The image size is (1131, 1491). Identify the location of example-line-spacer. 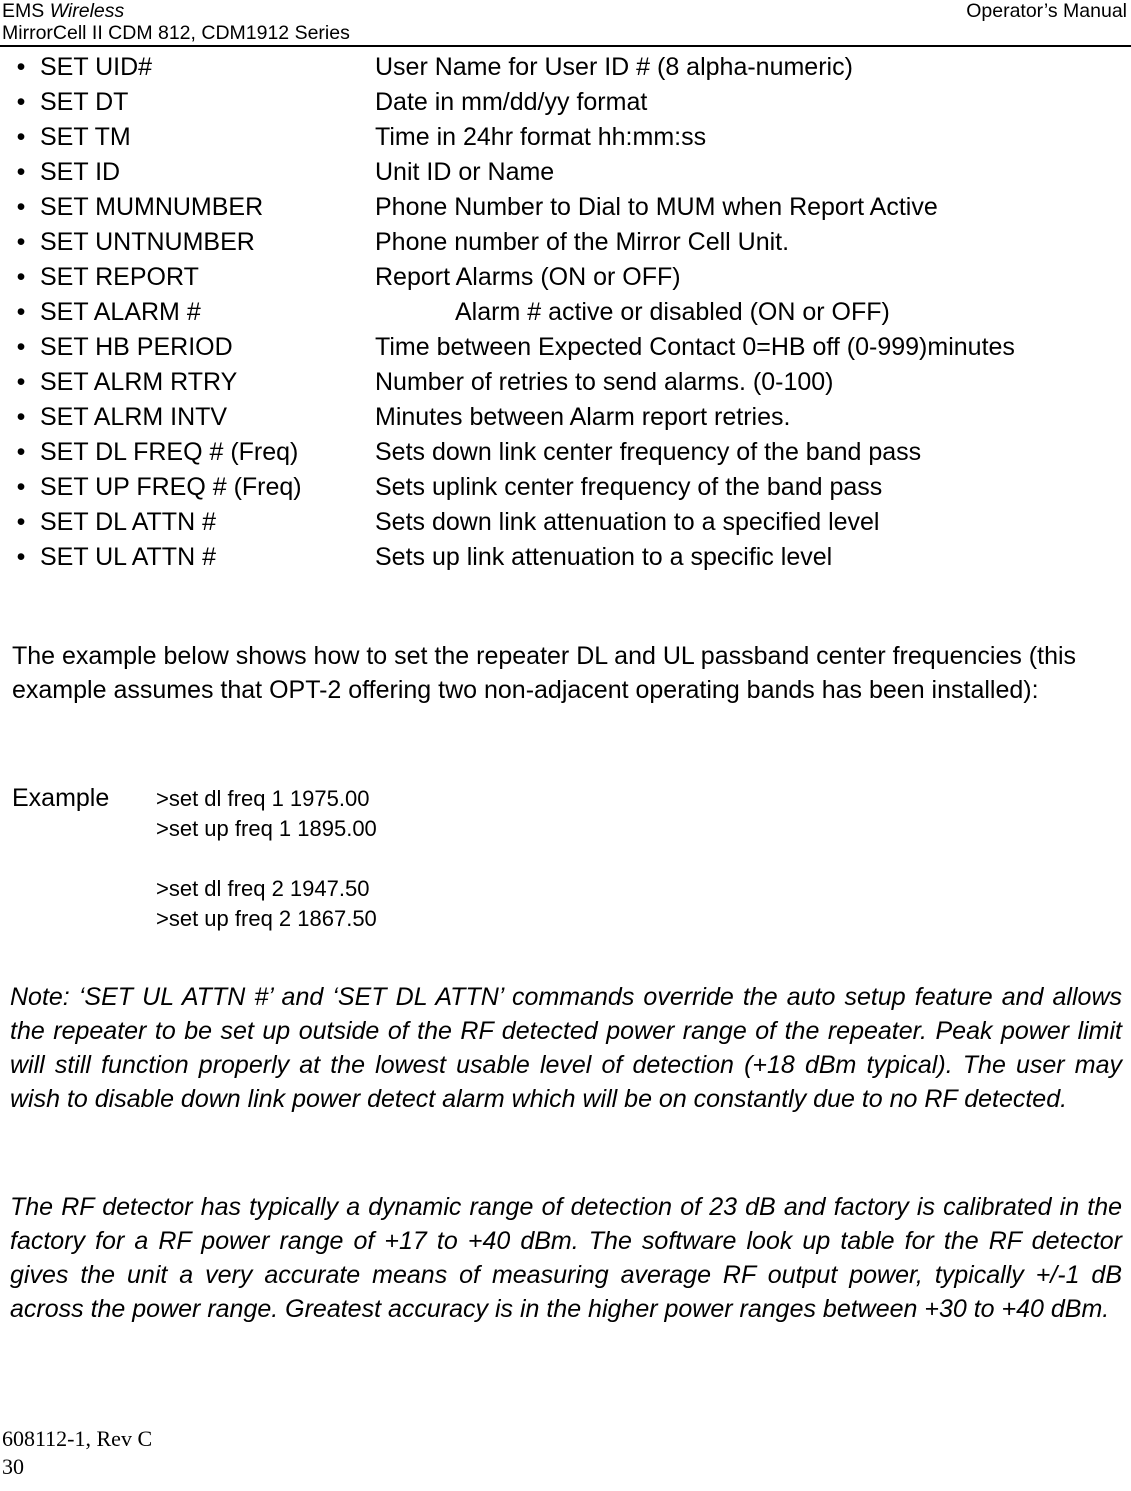
(266, 859).